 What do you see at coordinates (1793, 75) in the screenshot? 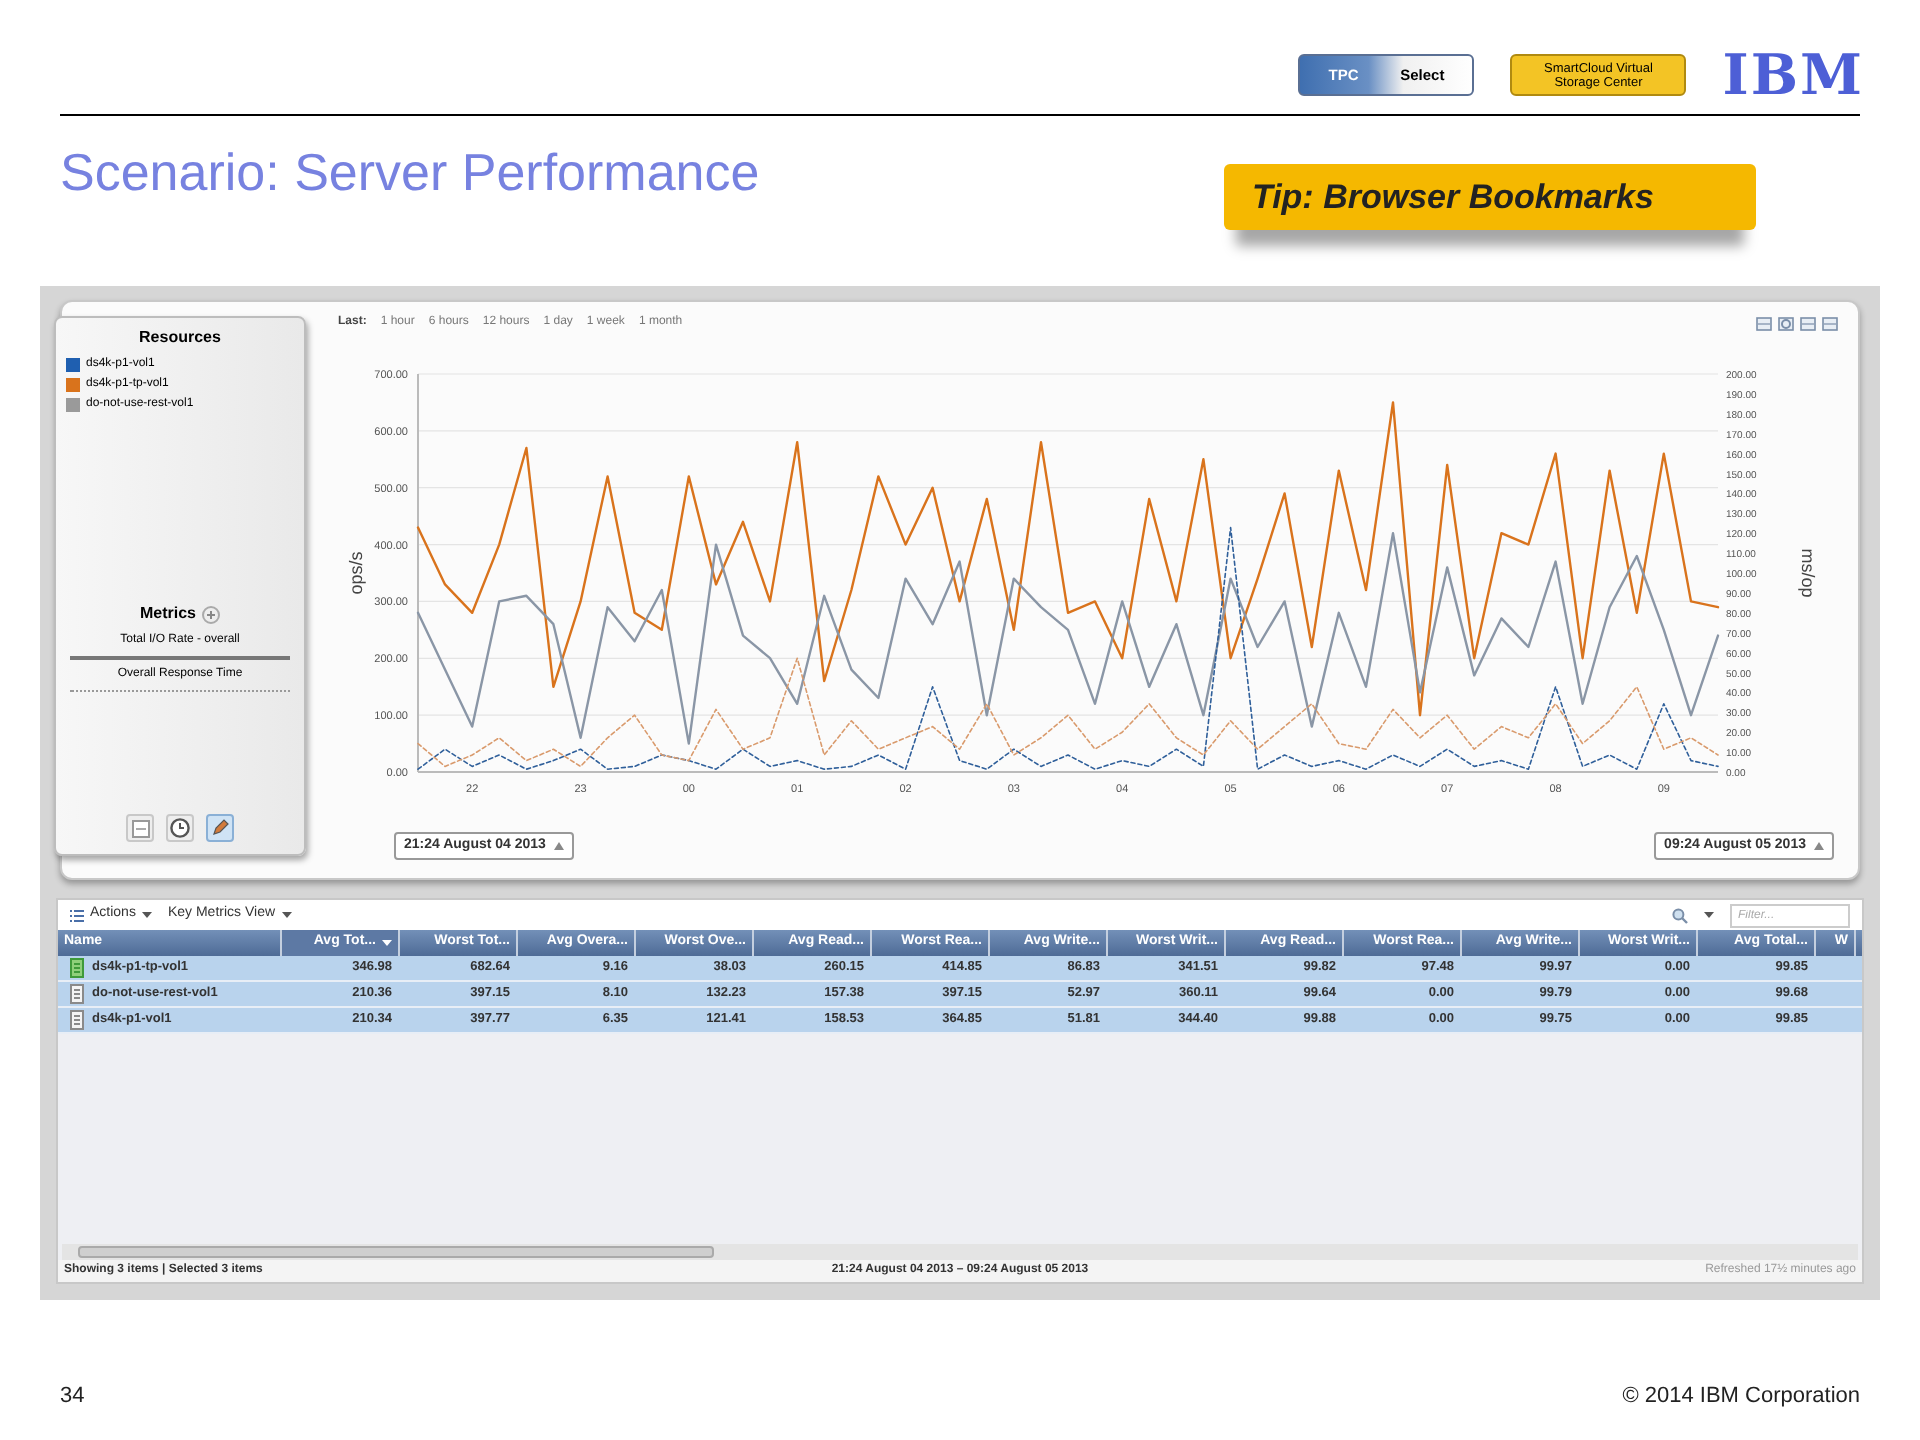
I see `ibm-logo: IBM` at bounding box center [1793, 75].